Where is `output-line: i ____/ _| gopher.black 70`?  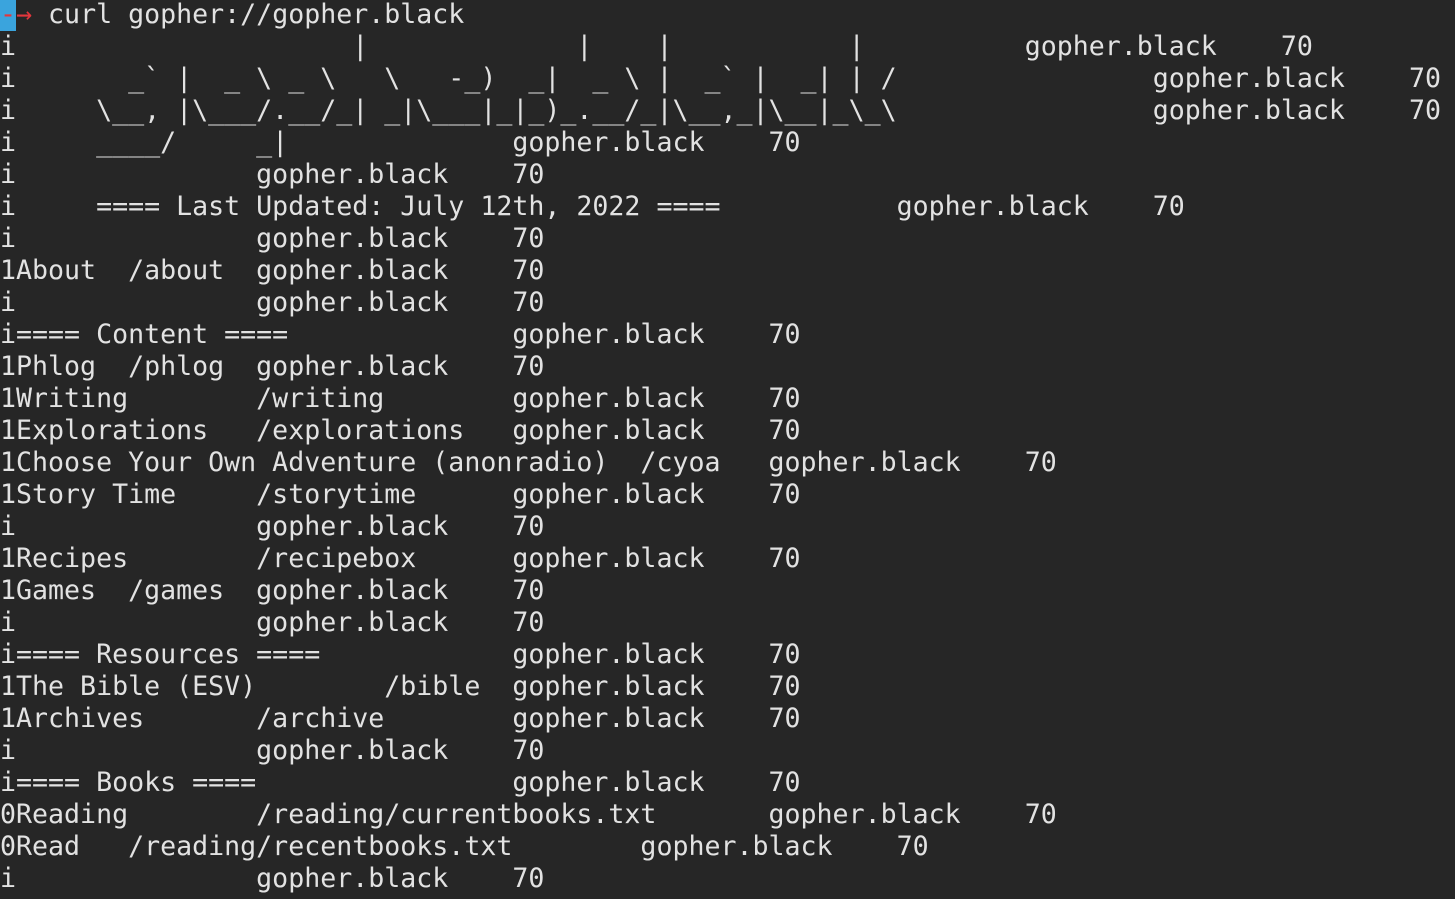 output-line: i ____/ _| gopher.black 70 is located at coordinates (400, 142).